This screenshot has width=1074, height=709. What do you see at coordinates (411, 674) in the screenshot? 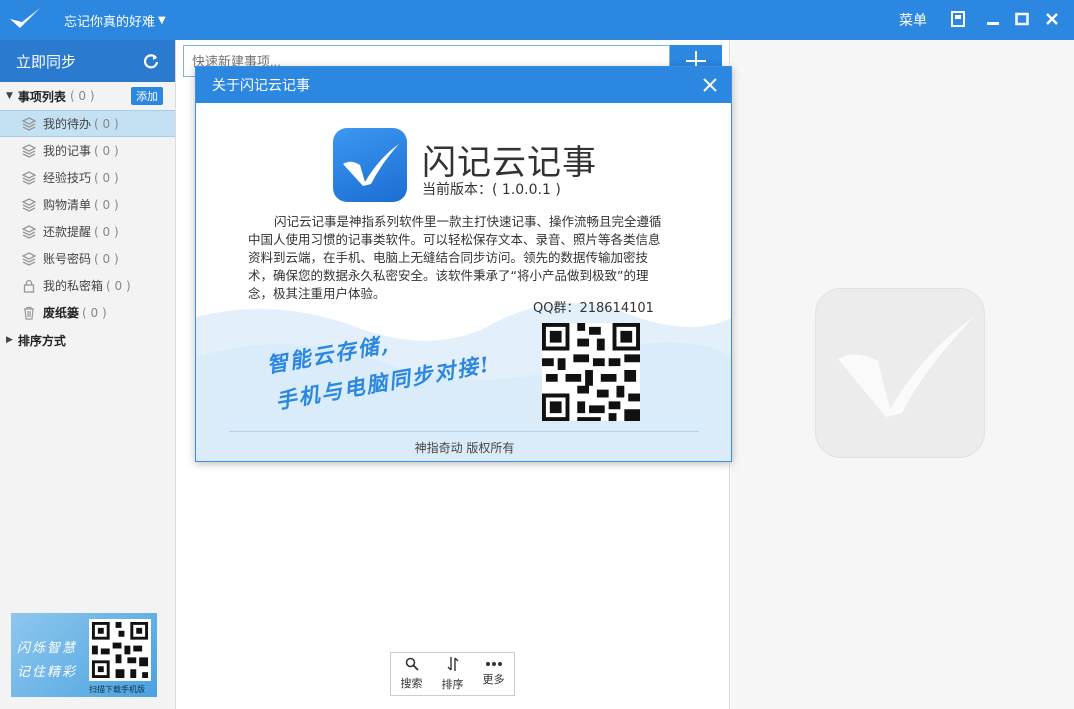
I see `search-button: 搜索` at bounding box center [411, 674].